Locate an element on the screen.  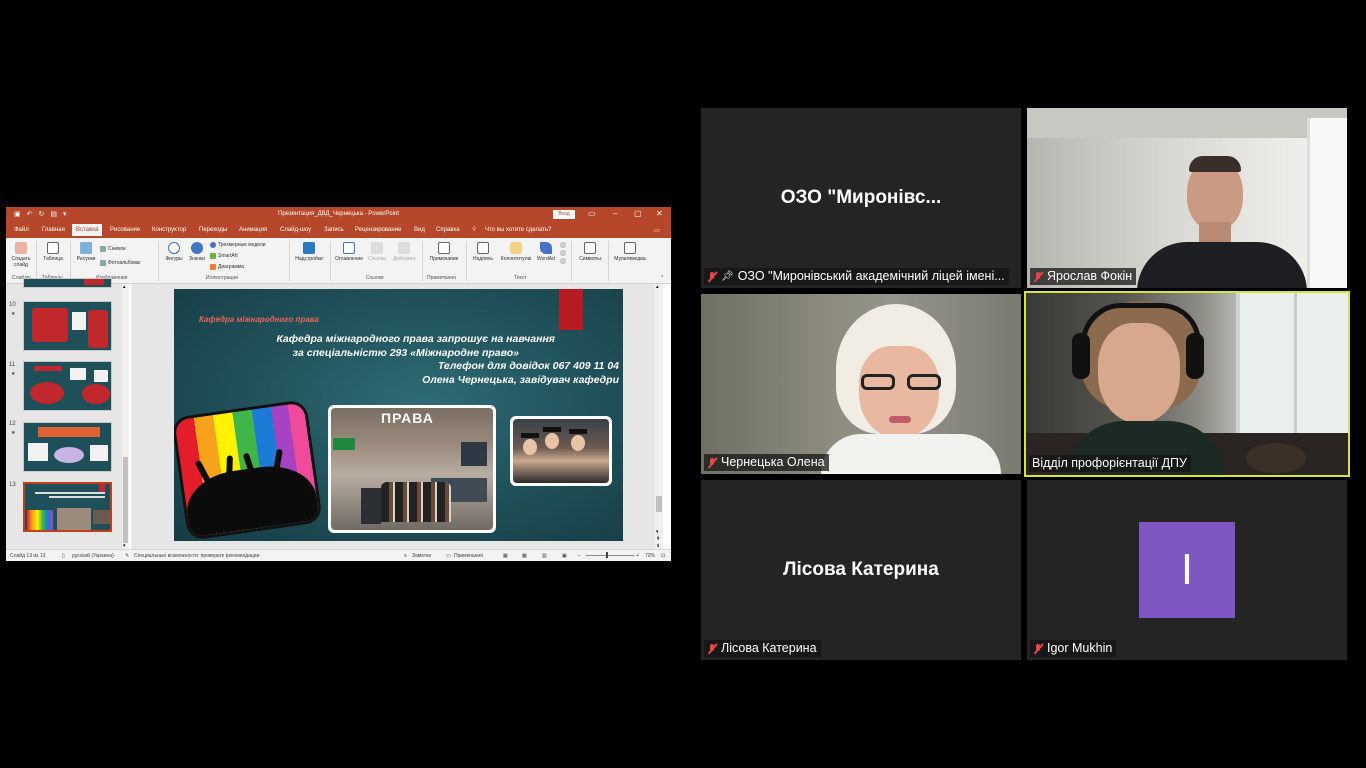
zoom-slider-thumb is located at coordinates (607, 555).